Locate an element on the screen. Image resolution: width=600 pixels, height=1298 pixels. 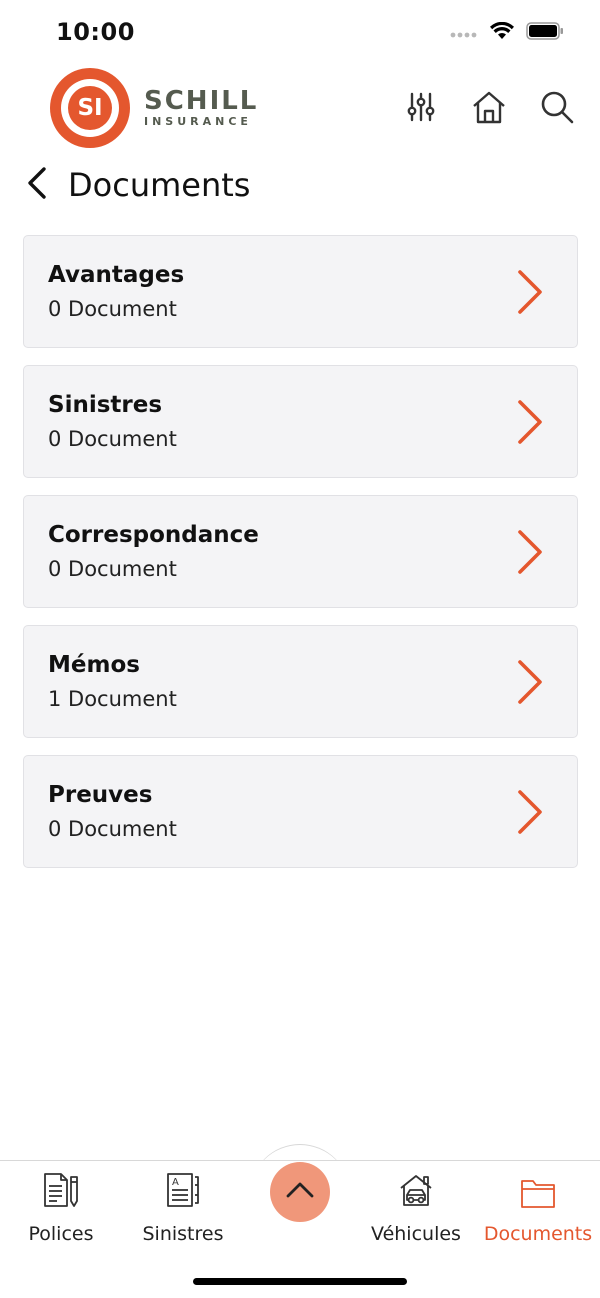
tab-vehicules: Véhicules is located at coordinates (416, 1209).